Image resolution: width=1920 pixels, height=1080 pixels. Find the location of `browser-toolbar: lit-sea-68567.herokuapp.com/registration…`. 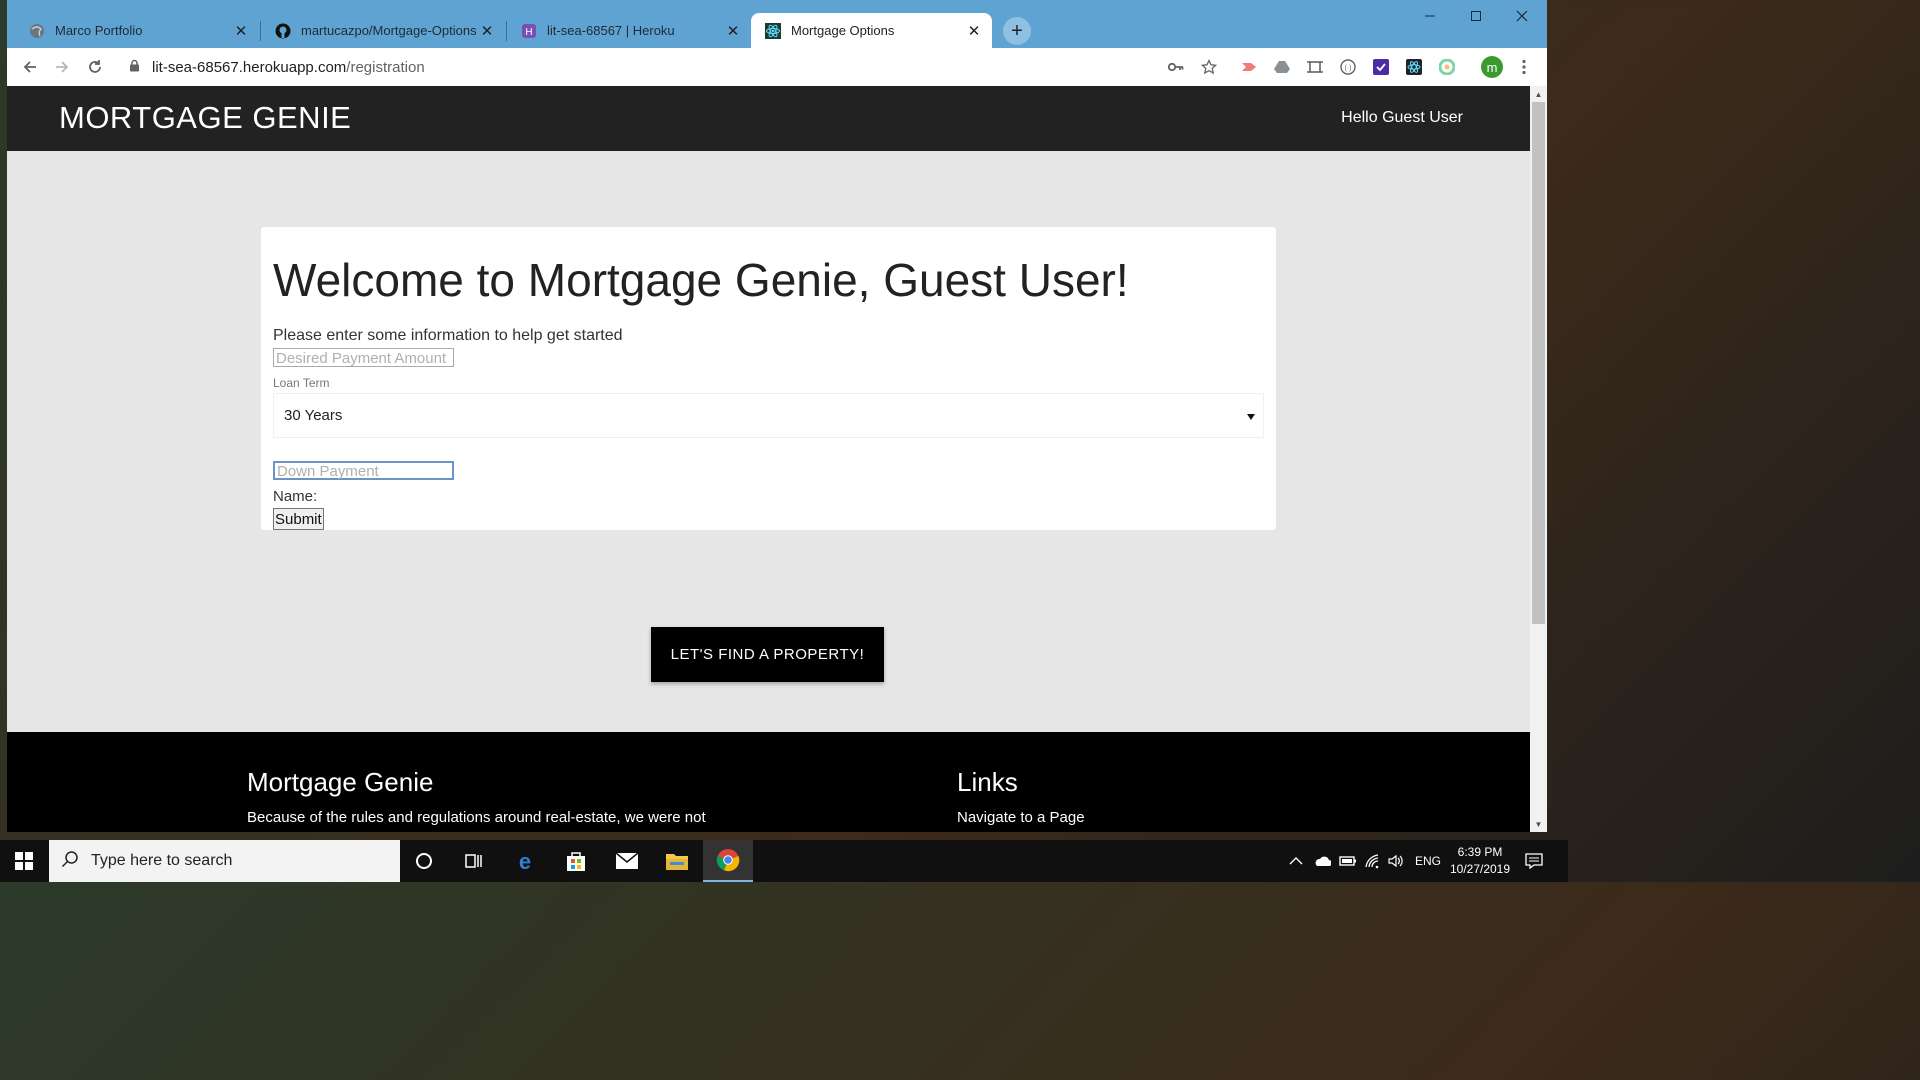

browser-toolbar: lit-sea-68567.herokuapp.com/registration… is located at coordinates (777, 67).